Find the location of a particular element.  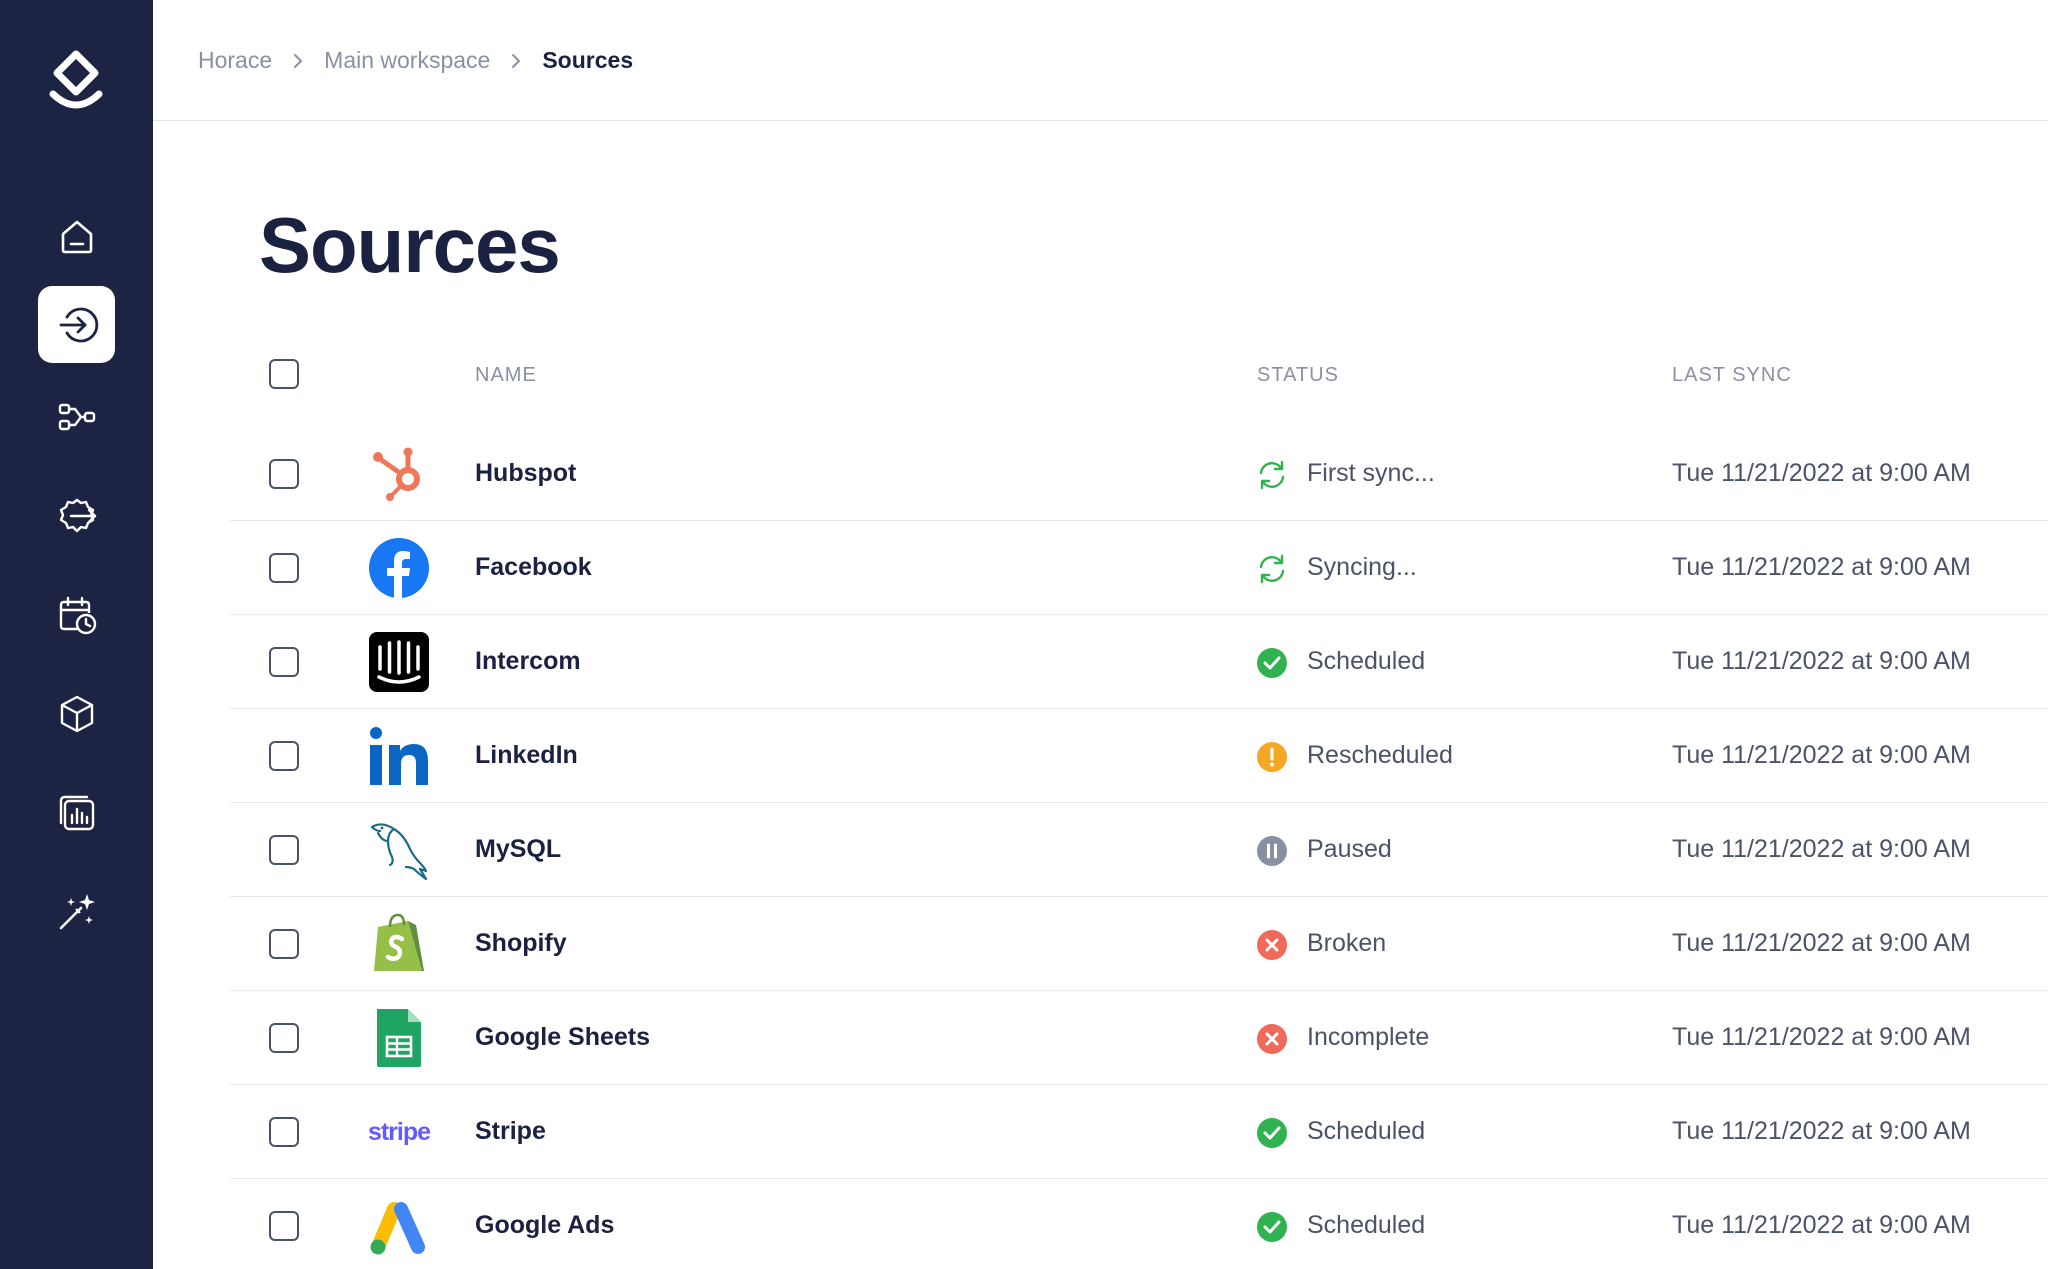

source-name: Facebook is located at coordinates (533, 567).